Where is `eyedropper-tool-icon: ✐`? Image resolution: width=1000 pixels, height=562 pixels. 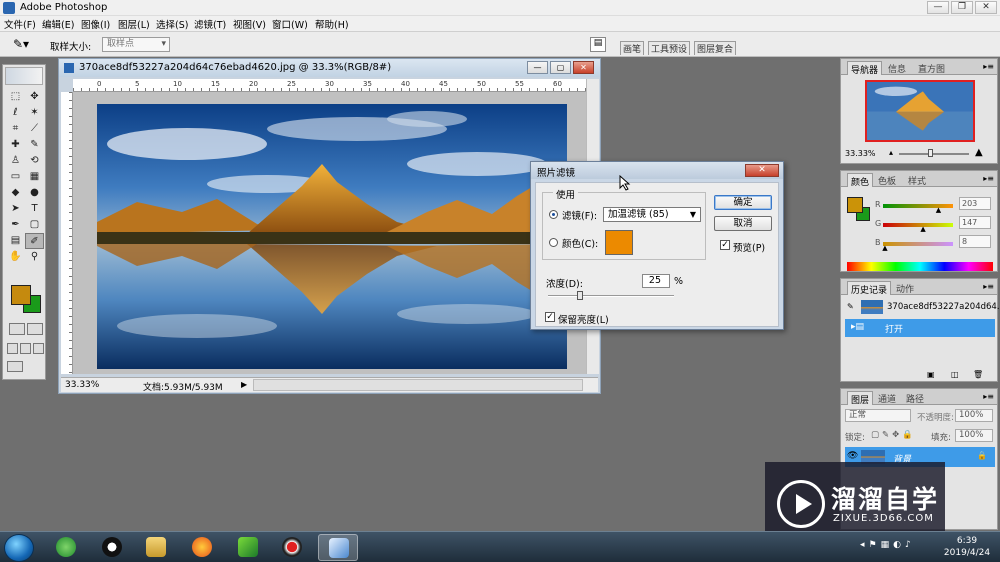 eyedropper-tool-icon: ✐ is located at coordinates (34, 241).